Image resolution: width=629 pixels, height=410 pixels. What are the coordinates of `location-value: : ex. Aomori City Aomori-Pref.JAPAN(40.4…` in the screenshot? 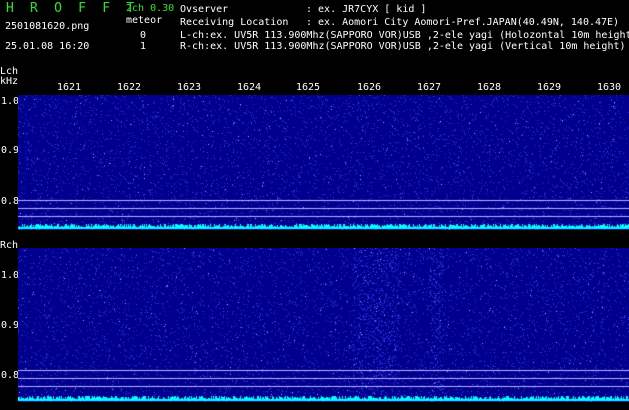 It's located at (463, 22).